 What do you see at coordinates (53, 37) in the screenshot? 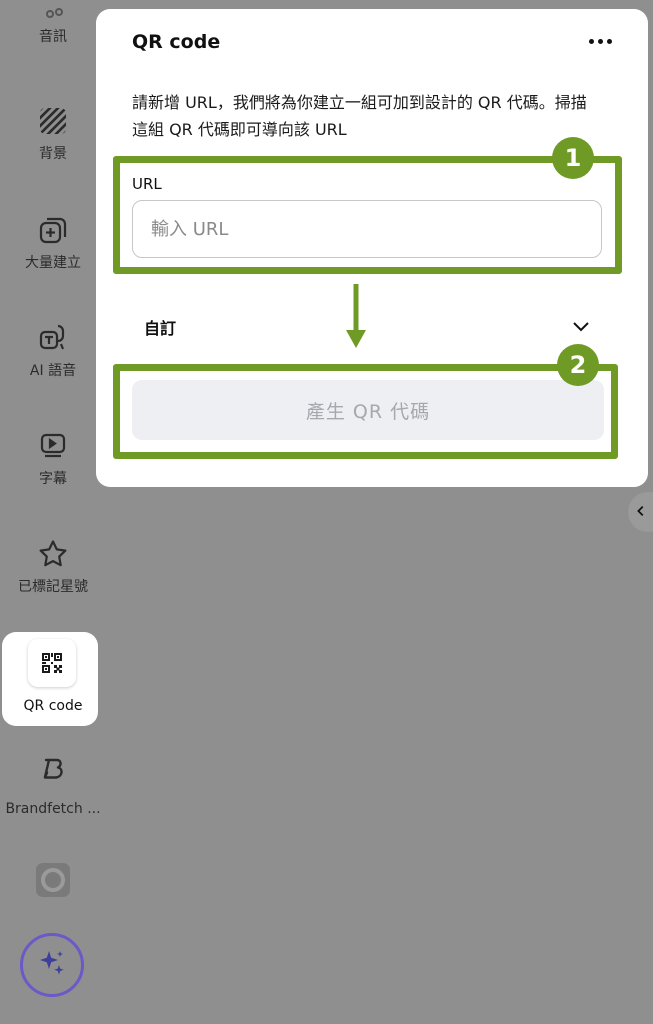
I see `sidebar-item-label: 音訊` at bounding box center [53, 37].